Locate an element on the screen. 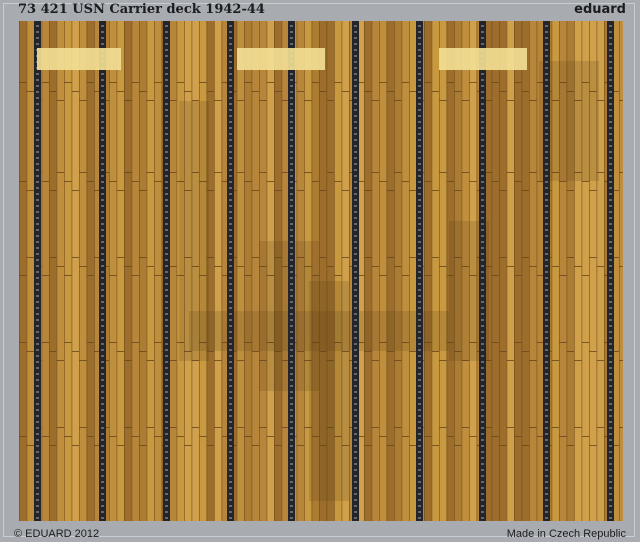 The height and width of the screenshot is (542, 640). fret-title: 73 421 USN Carrier deck 1942-44 is located at coordinates (141, 9).